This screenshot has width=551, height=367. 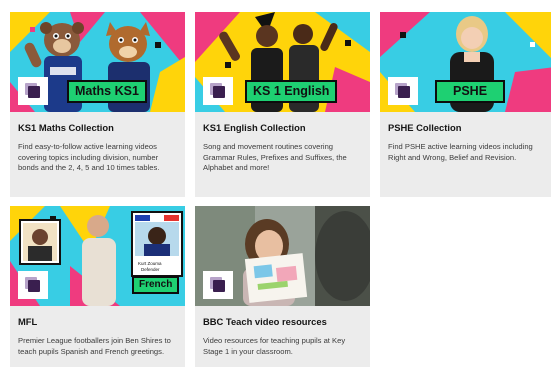 What do you see at coordinates (470, 91) in the screenshot?
I see `subject-tag: PSHE` at bounding box center [470, 91].